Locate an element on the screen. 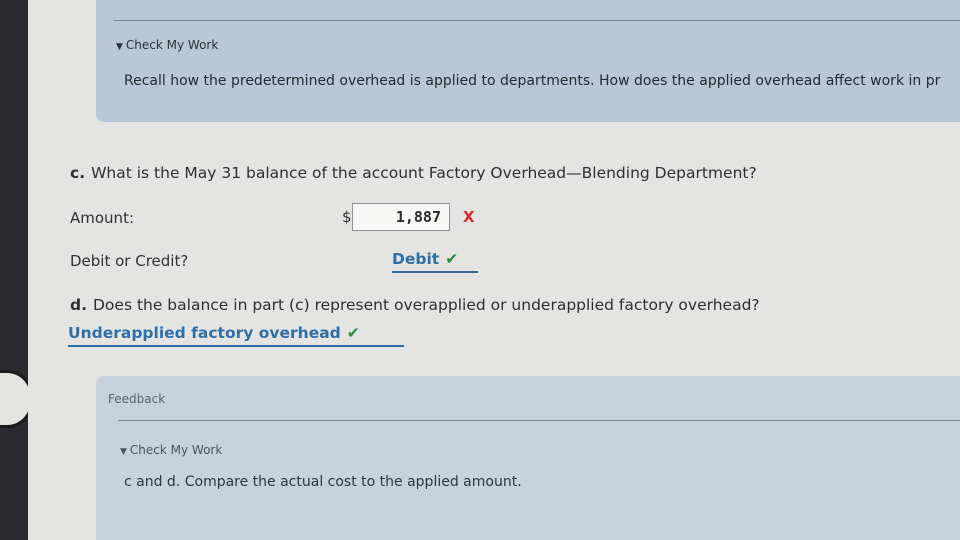 This screenshot has width=960, height=540. amount-input: 1,887 is located at coordinates (401, 217).